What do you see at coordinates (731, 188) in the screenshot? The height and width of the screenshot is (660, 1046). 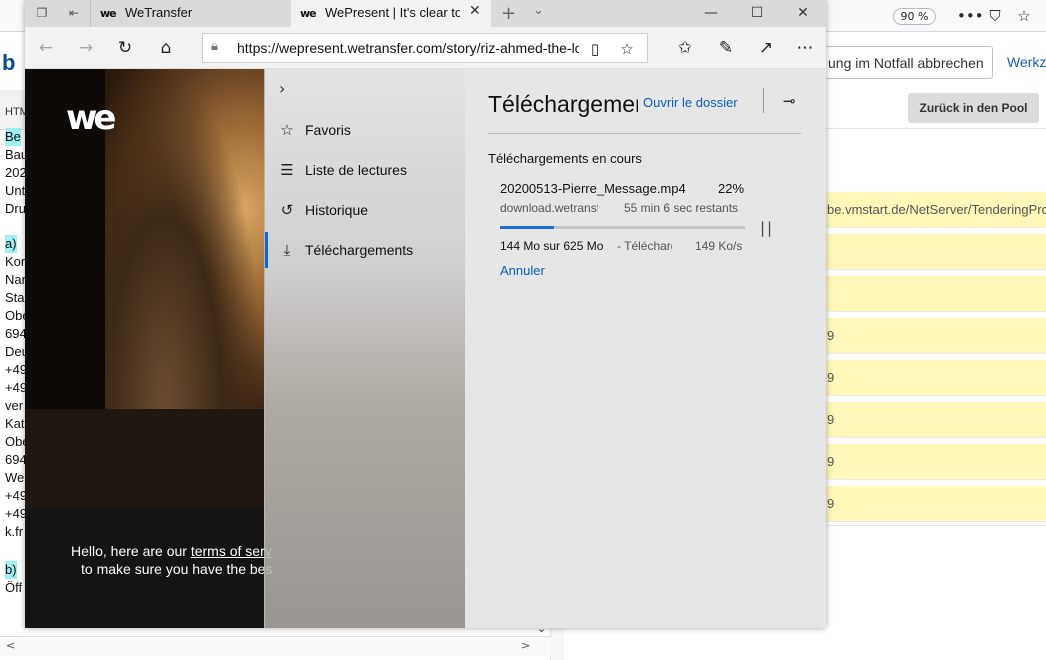 I see `download-percent: 22%` at bounding box center [731, 188].